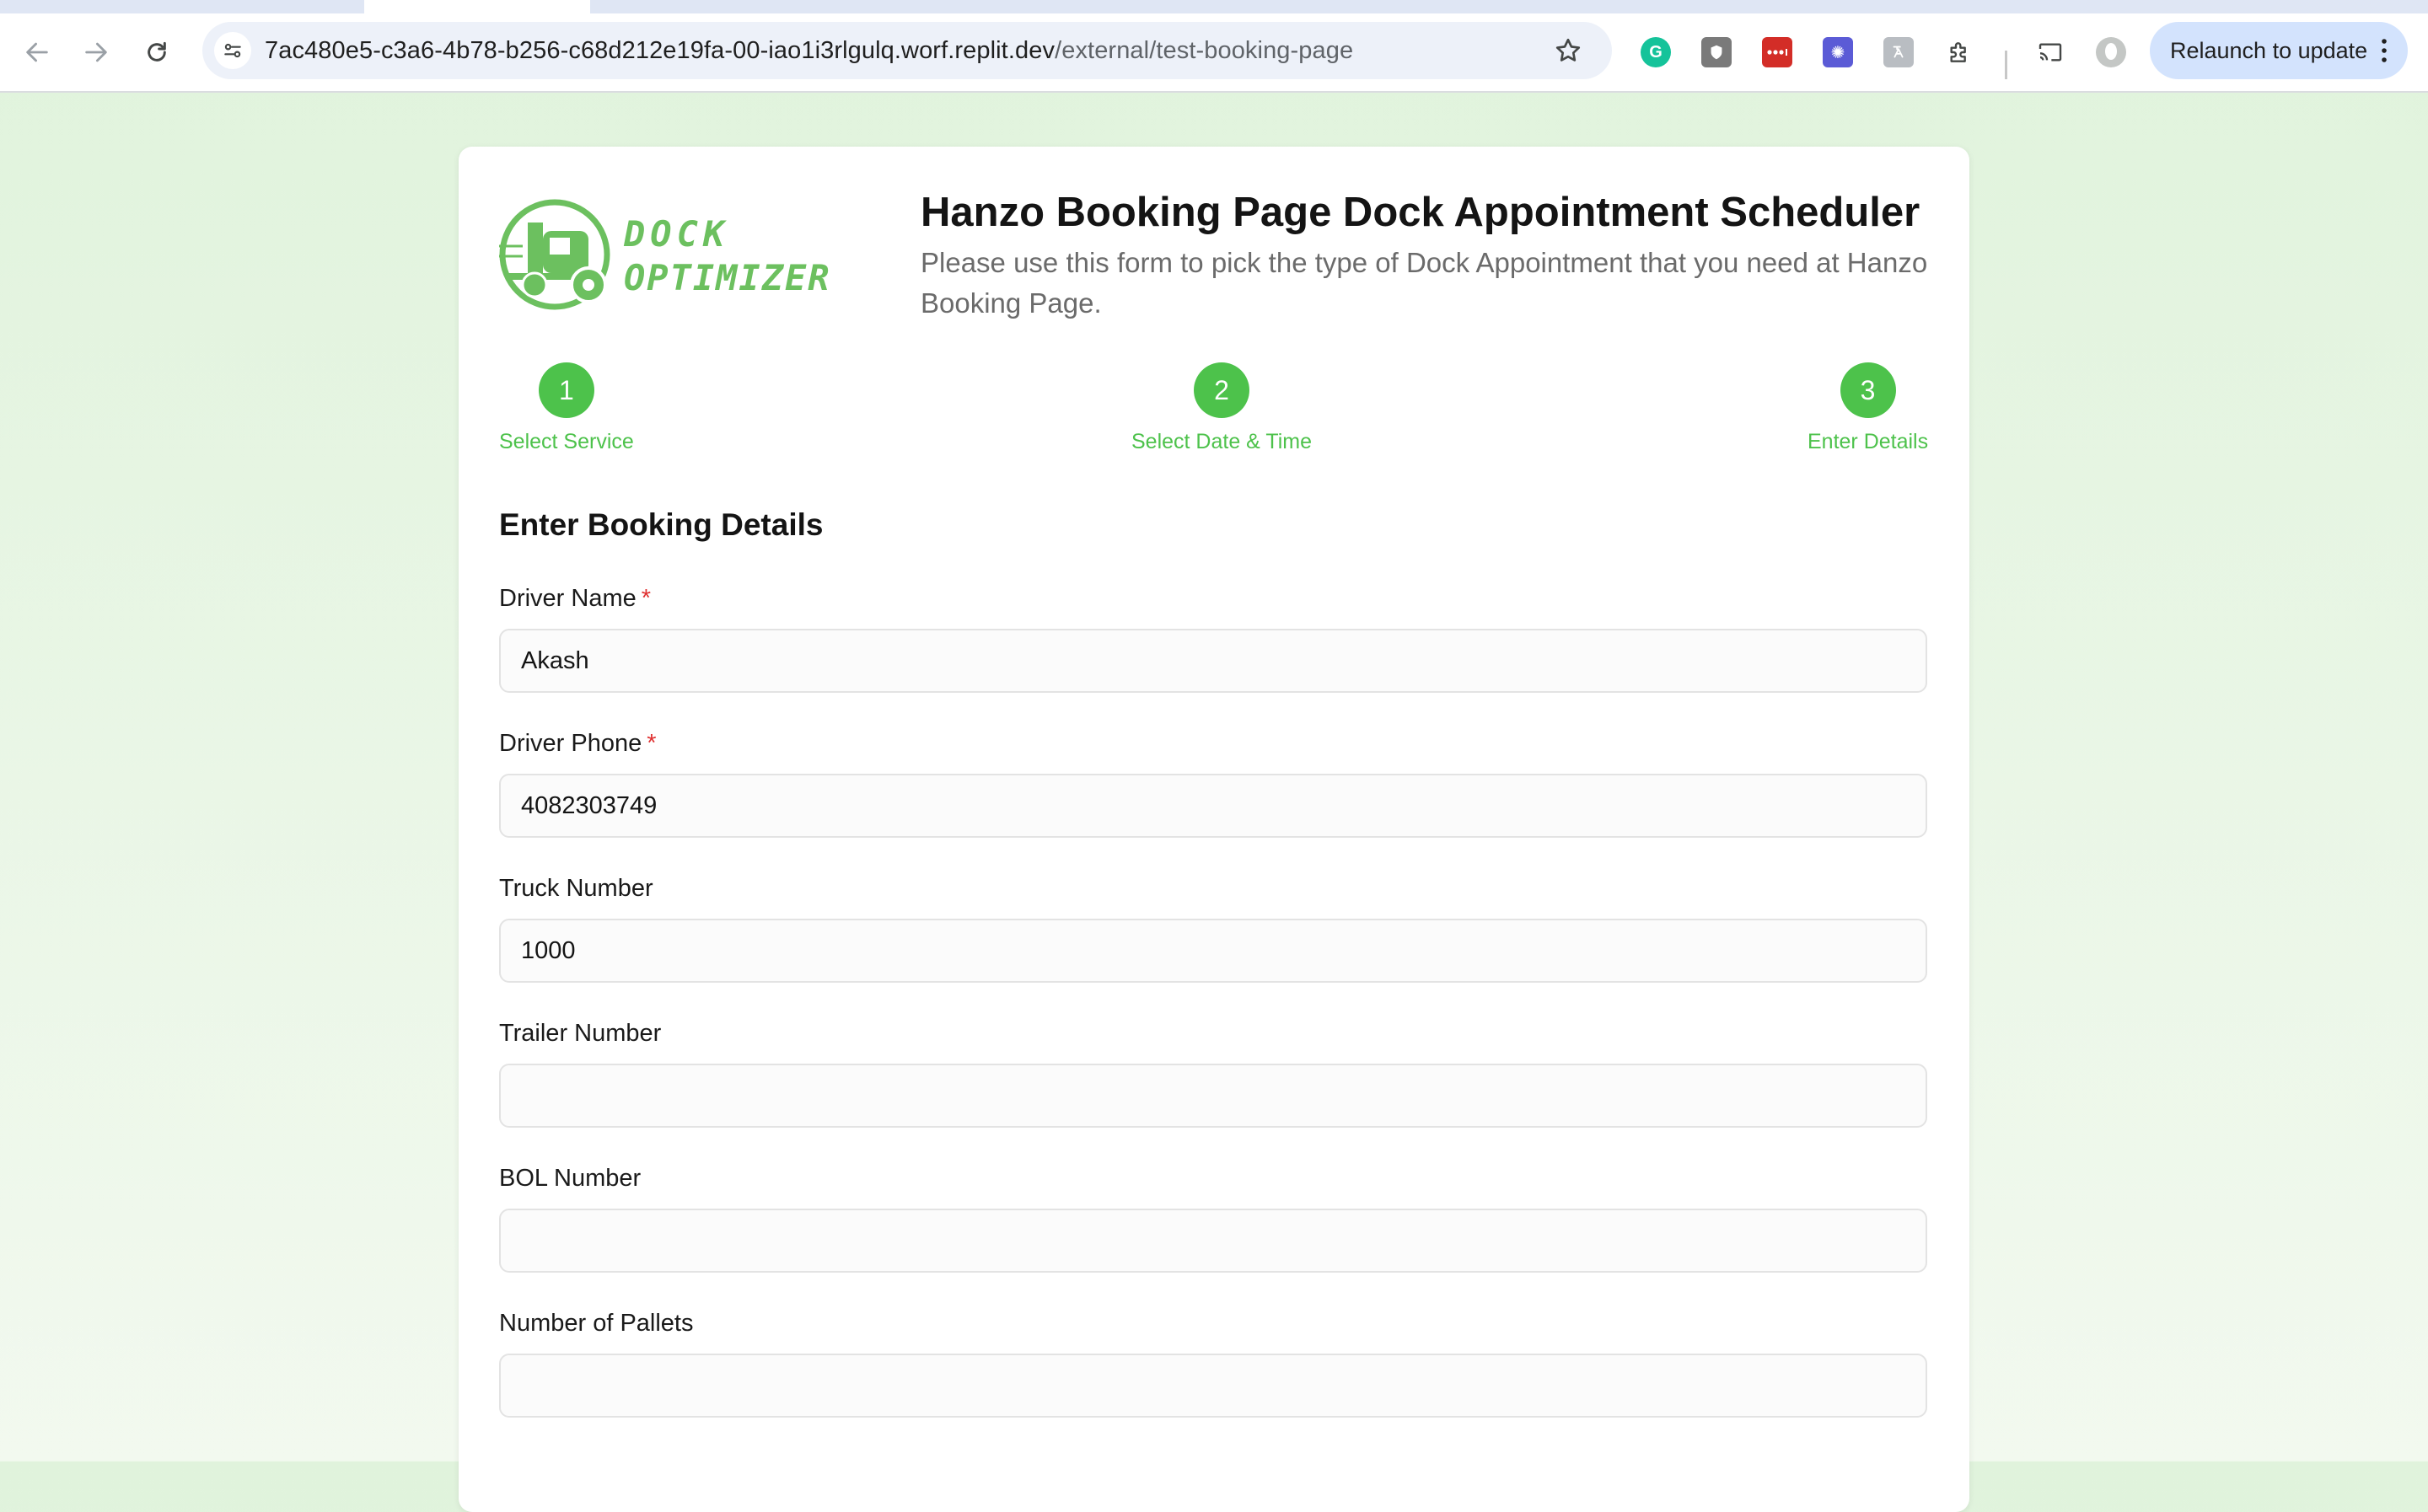 Image resolution: width=2428 pixels, height=1512 pixels. I want to click on bookmark-star-icon, so click(1568, 50).